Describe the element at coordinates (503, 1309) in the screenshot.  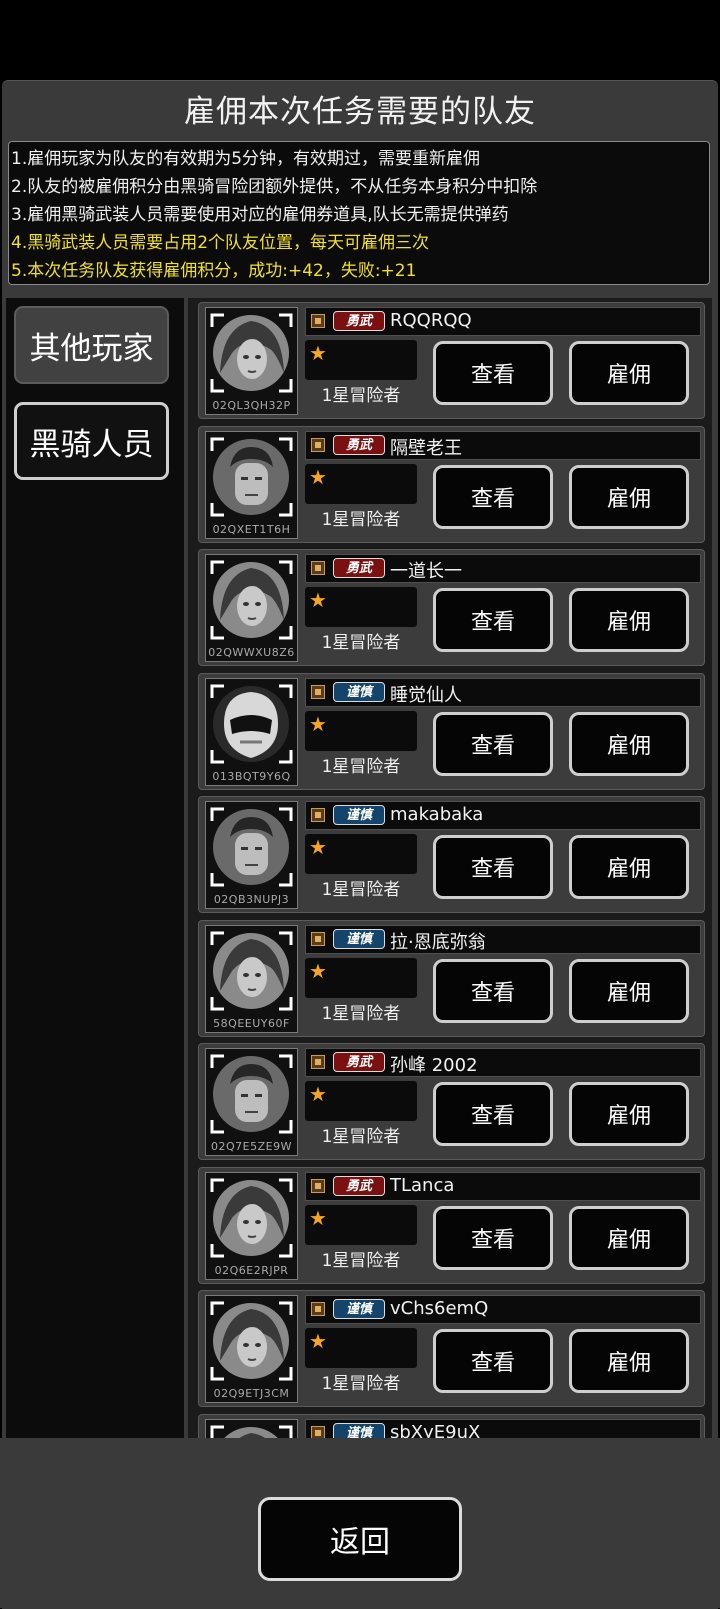
I see `name-bar: 谨慎 vChs6emQ` at that location.